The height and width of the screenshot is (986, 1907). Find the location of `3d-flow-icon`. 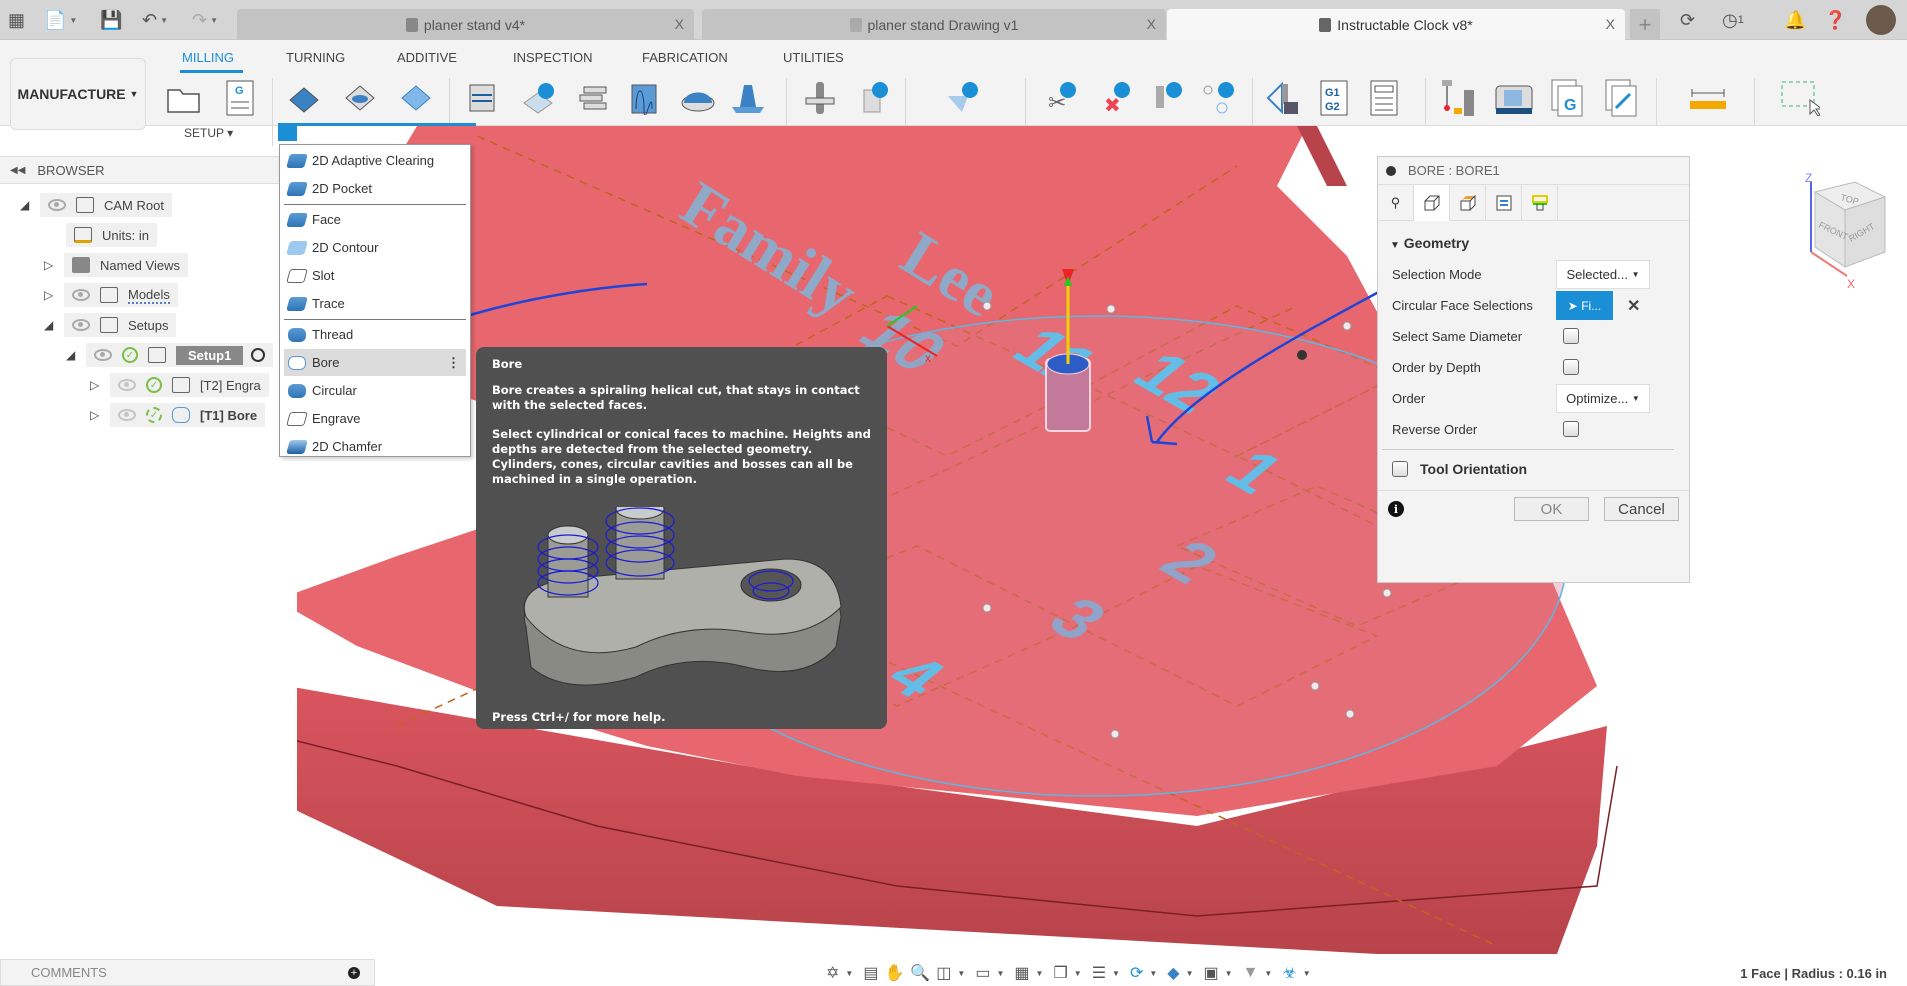

3d-flow-icon is located at coordinates (644, 98).